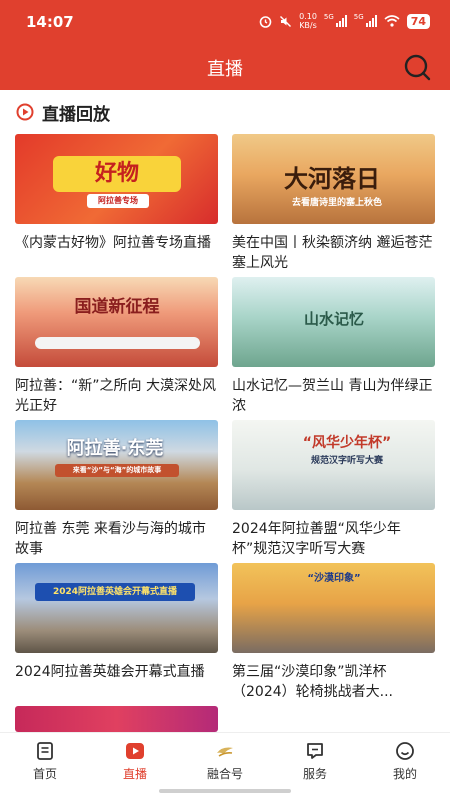 The height and width of the screenshot is (800, 450). I want to click on page-title: 直播, so click(225, 69).